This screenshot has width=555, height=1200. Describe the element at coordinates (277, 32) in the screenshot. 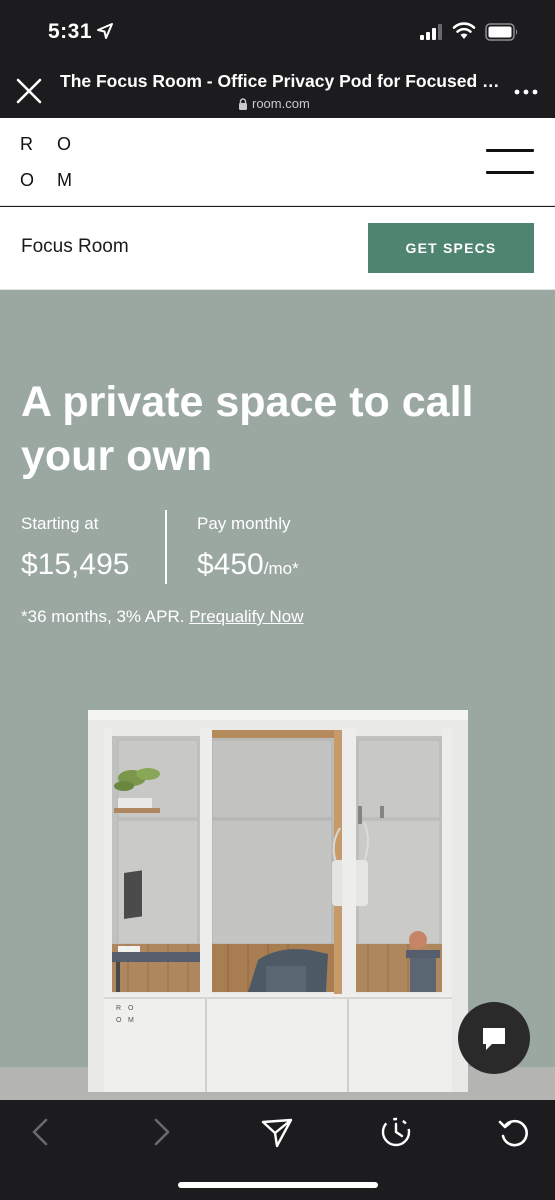

I see `status-bar: 5:31` at that location.